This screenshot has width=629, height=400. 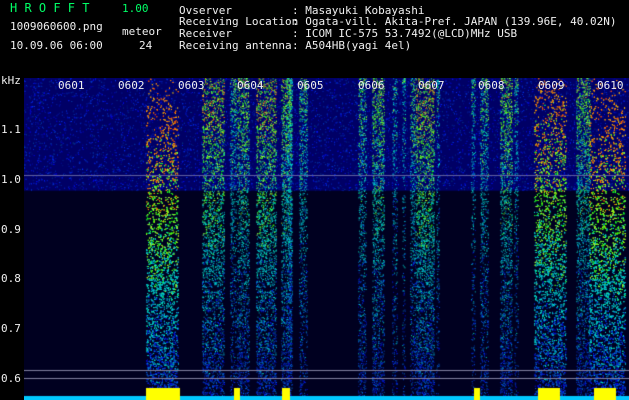 What do you see at coordinates (352, 45) in the screenshot?
I see `value-antenna: : A504HB(yagi 4el)` at bounding box center [352, 45].